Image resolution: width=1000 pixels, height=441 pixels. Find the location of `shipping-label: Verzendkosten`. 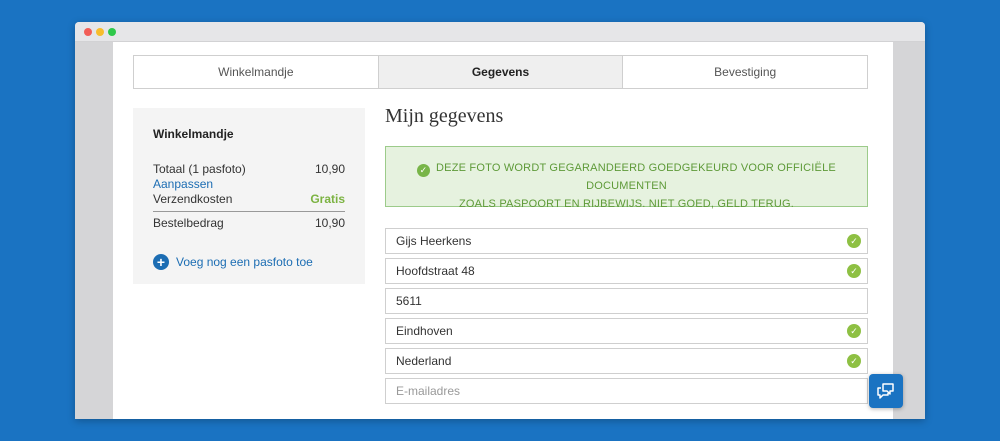

shipping-label: Verzendkosten is located at coordinates (193, 199).